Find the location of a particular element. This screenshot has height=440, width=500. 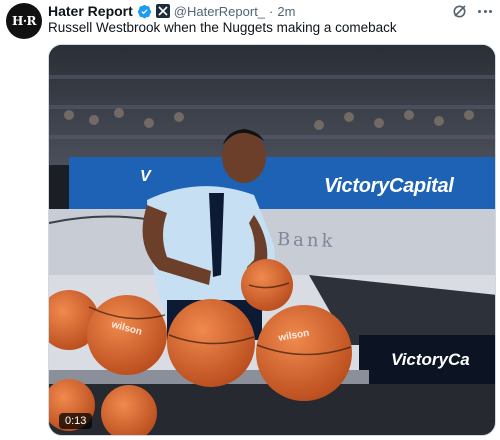

signage-left: V is located at coordinates (145, 176).